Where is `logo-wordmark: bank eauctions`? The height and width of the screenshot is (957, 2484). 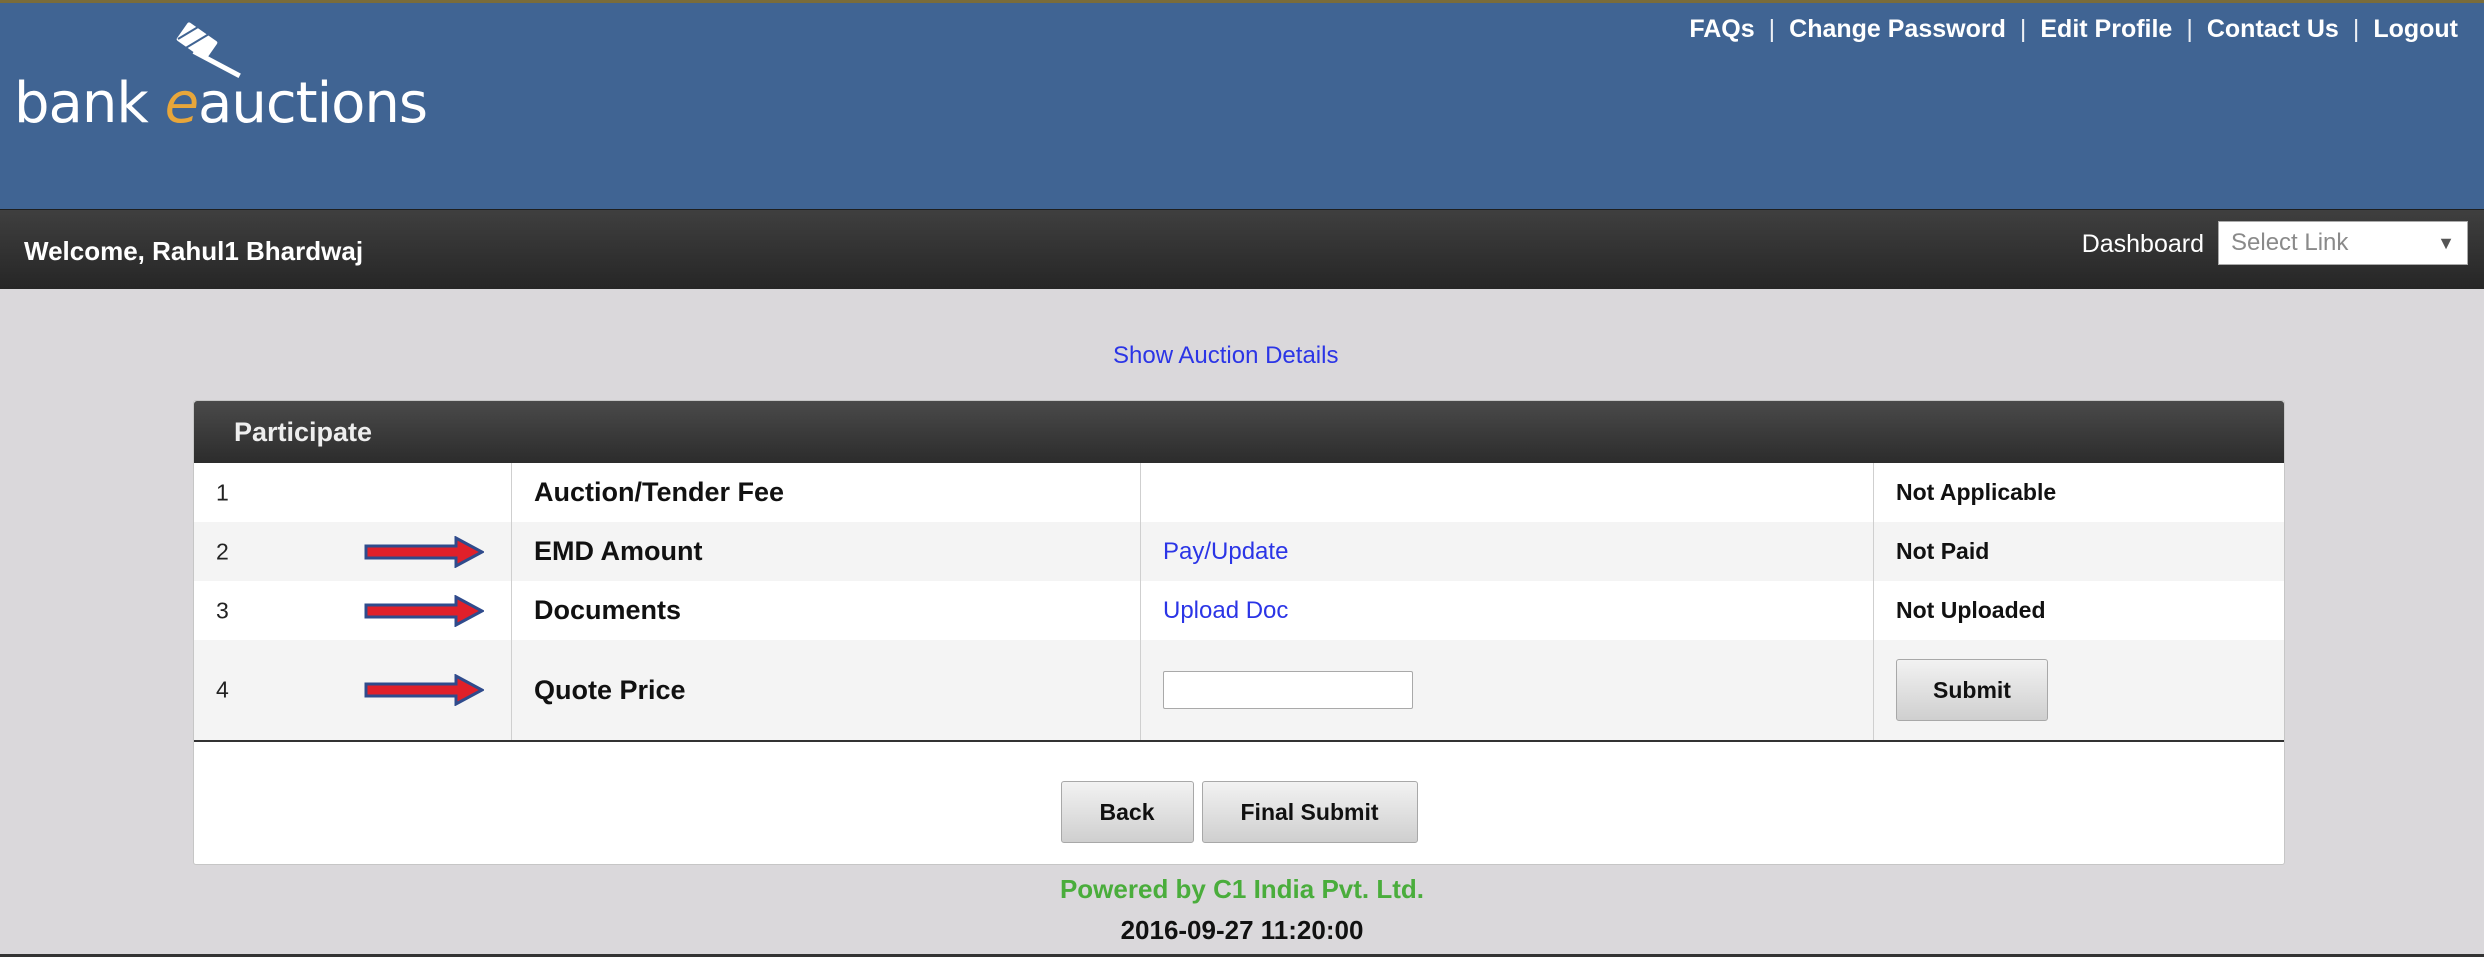 logo-wordmark: bank eauctions is located at coordinates (221, 103).